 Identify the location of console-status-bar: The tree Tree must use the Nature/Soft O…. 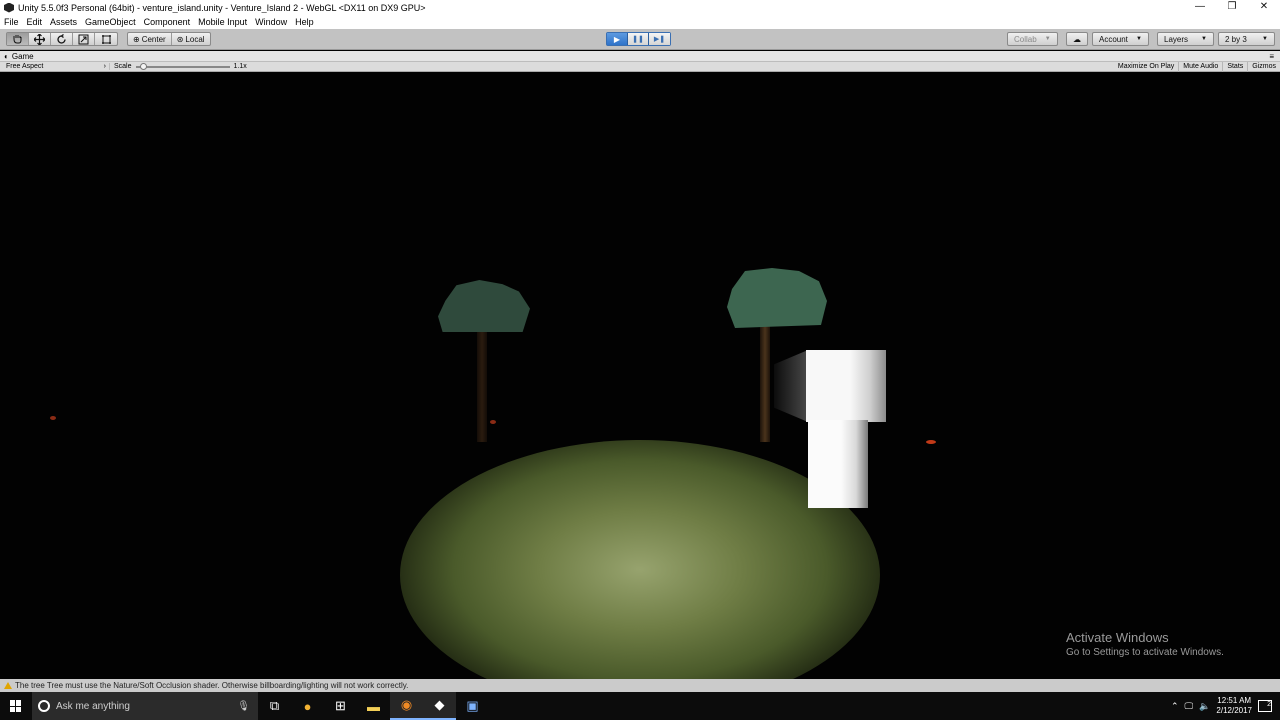
(640, 685).